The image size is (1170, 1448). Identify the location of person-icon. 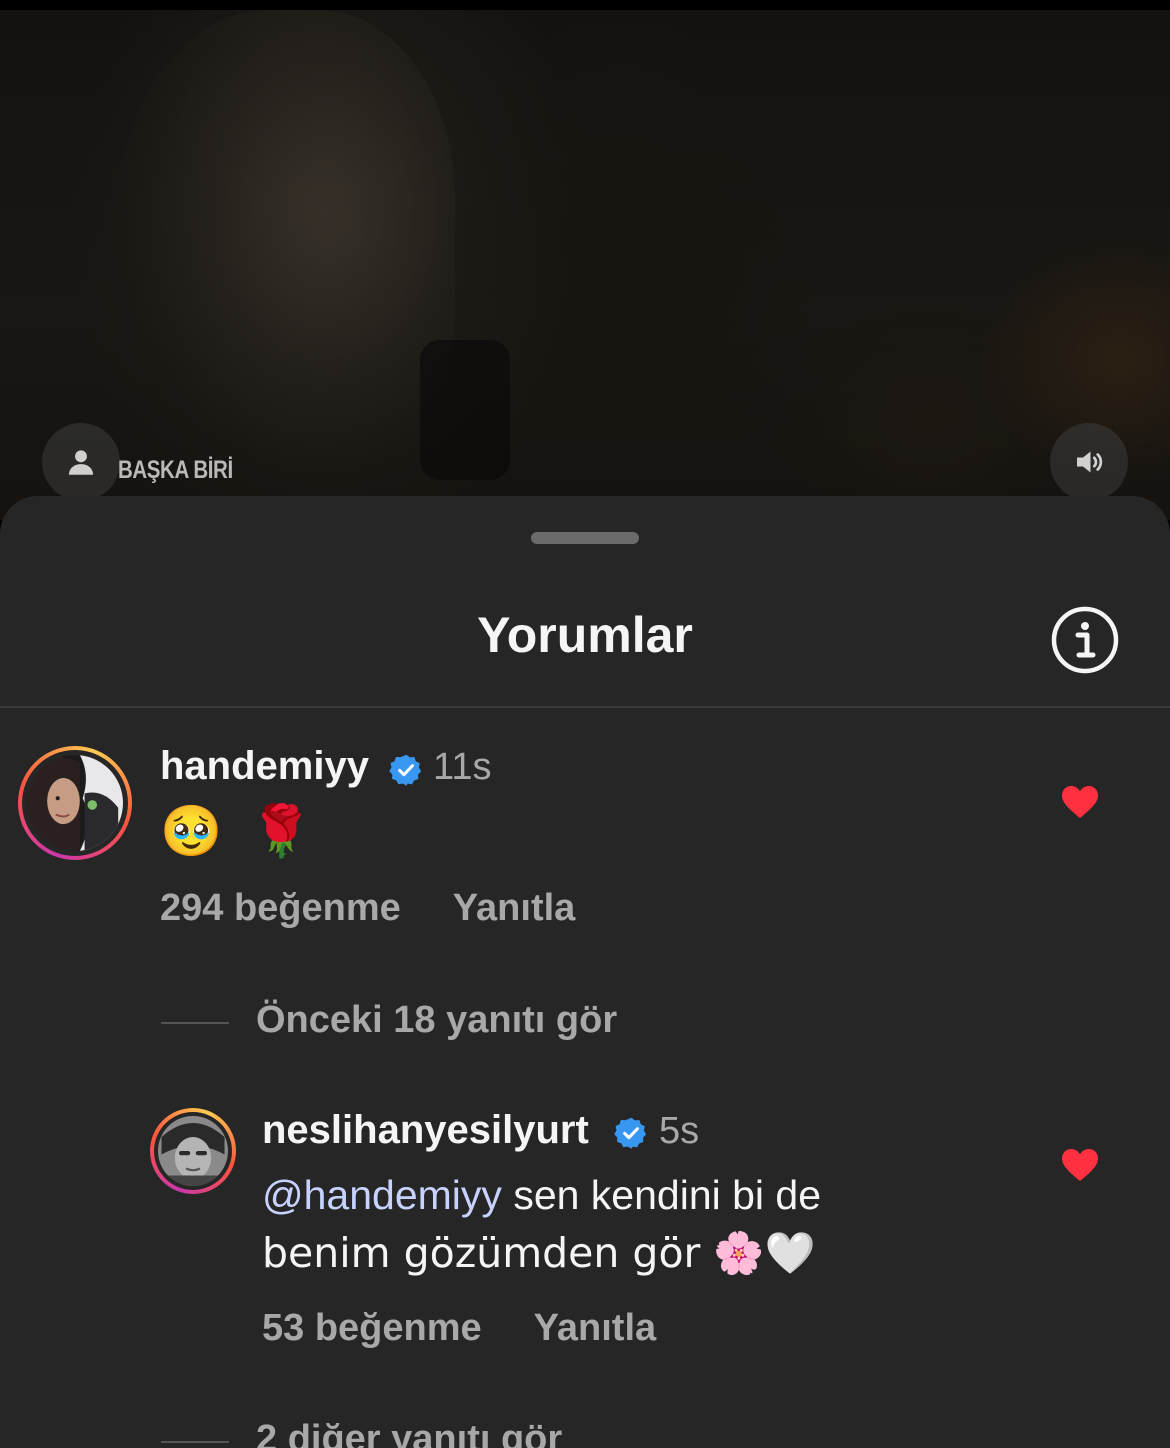
(81, 462).